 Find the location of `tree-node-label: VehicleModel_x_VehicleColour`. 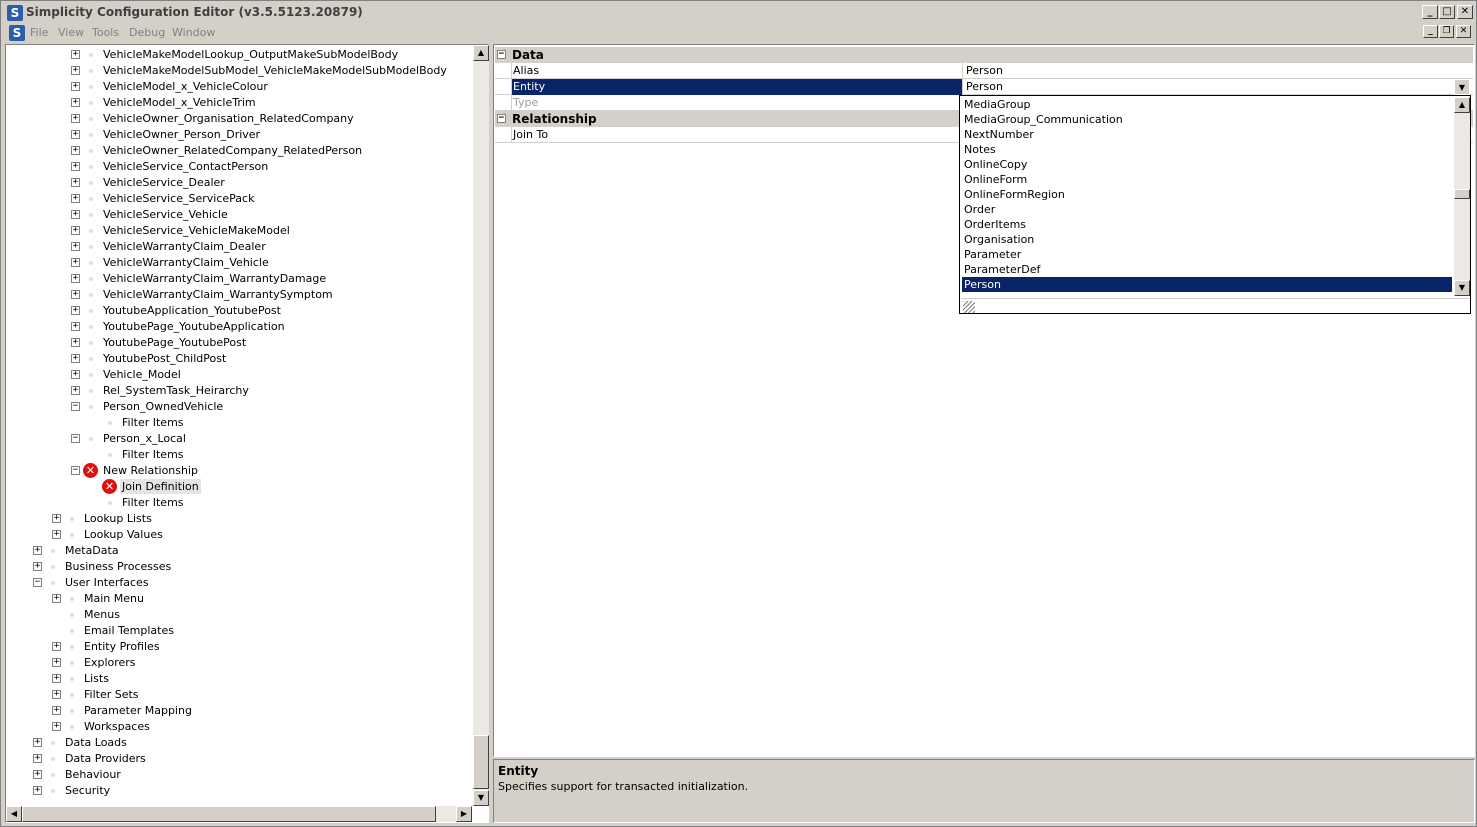

tree-node-label: VehicleModel_x_VehicleColour is located at coordinates (185, 86).